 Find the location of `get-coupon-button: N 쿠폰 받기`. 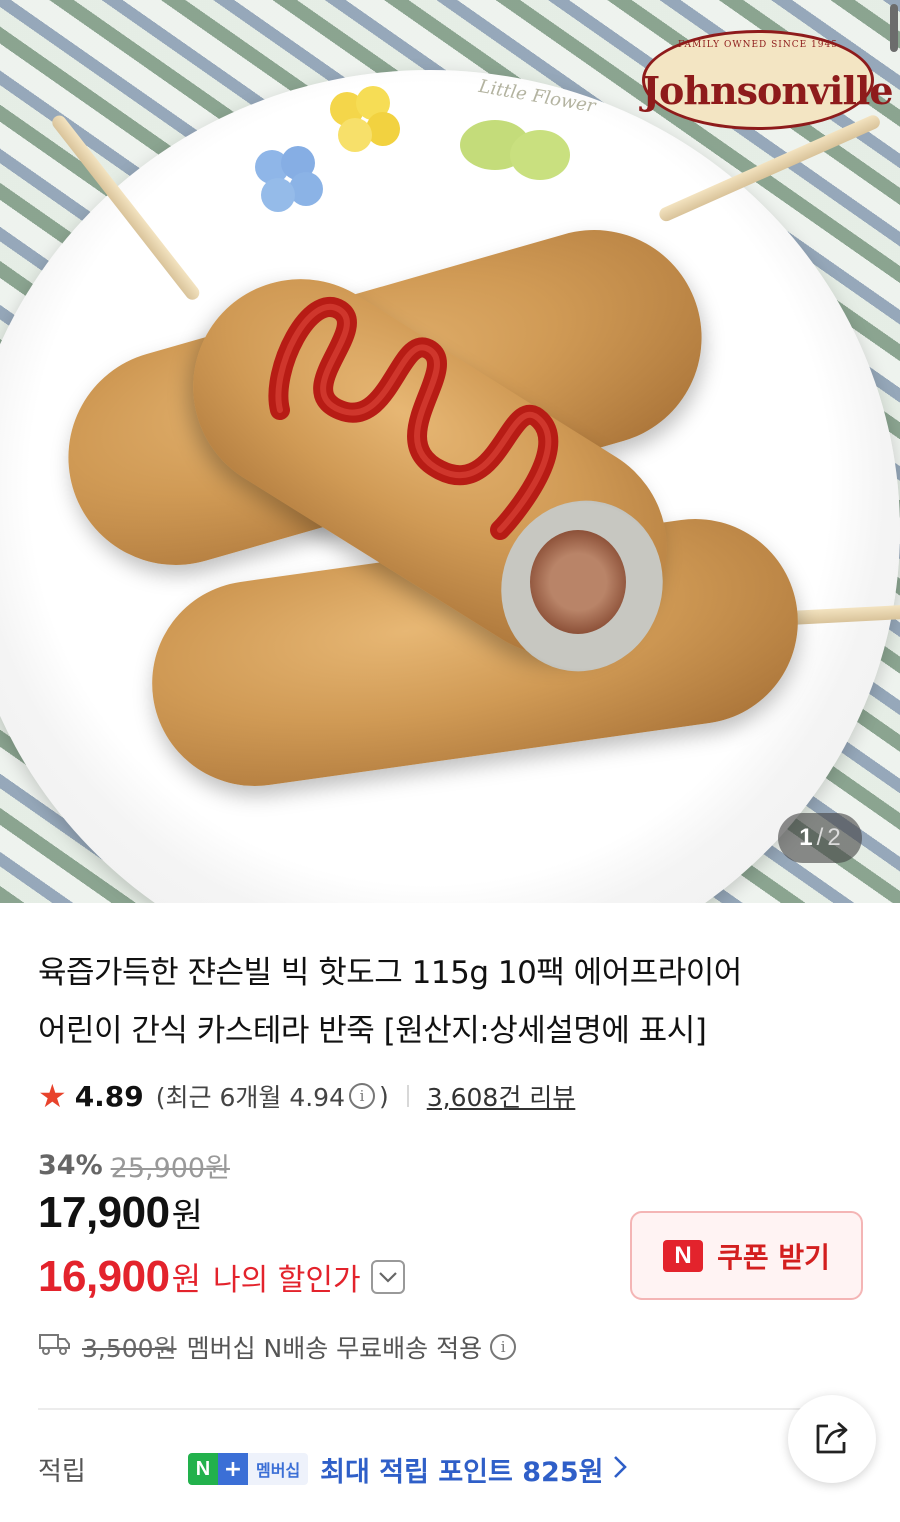

get-coupon-button: N 쿠폰 받기 is located at coordinates (746, 1255).